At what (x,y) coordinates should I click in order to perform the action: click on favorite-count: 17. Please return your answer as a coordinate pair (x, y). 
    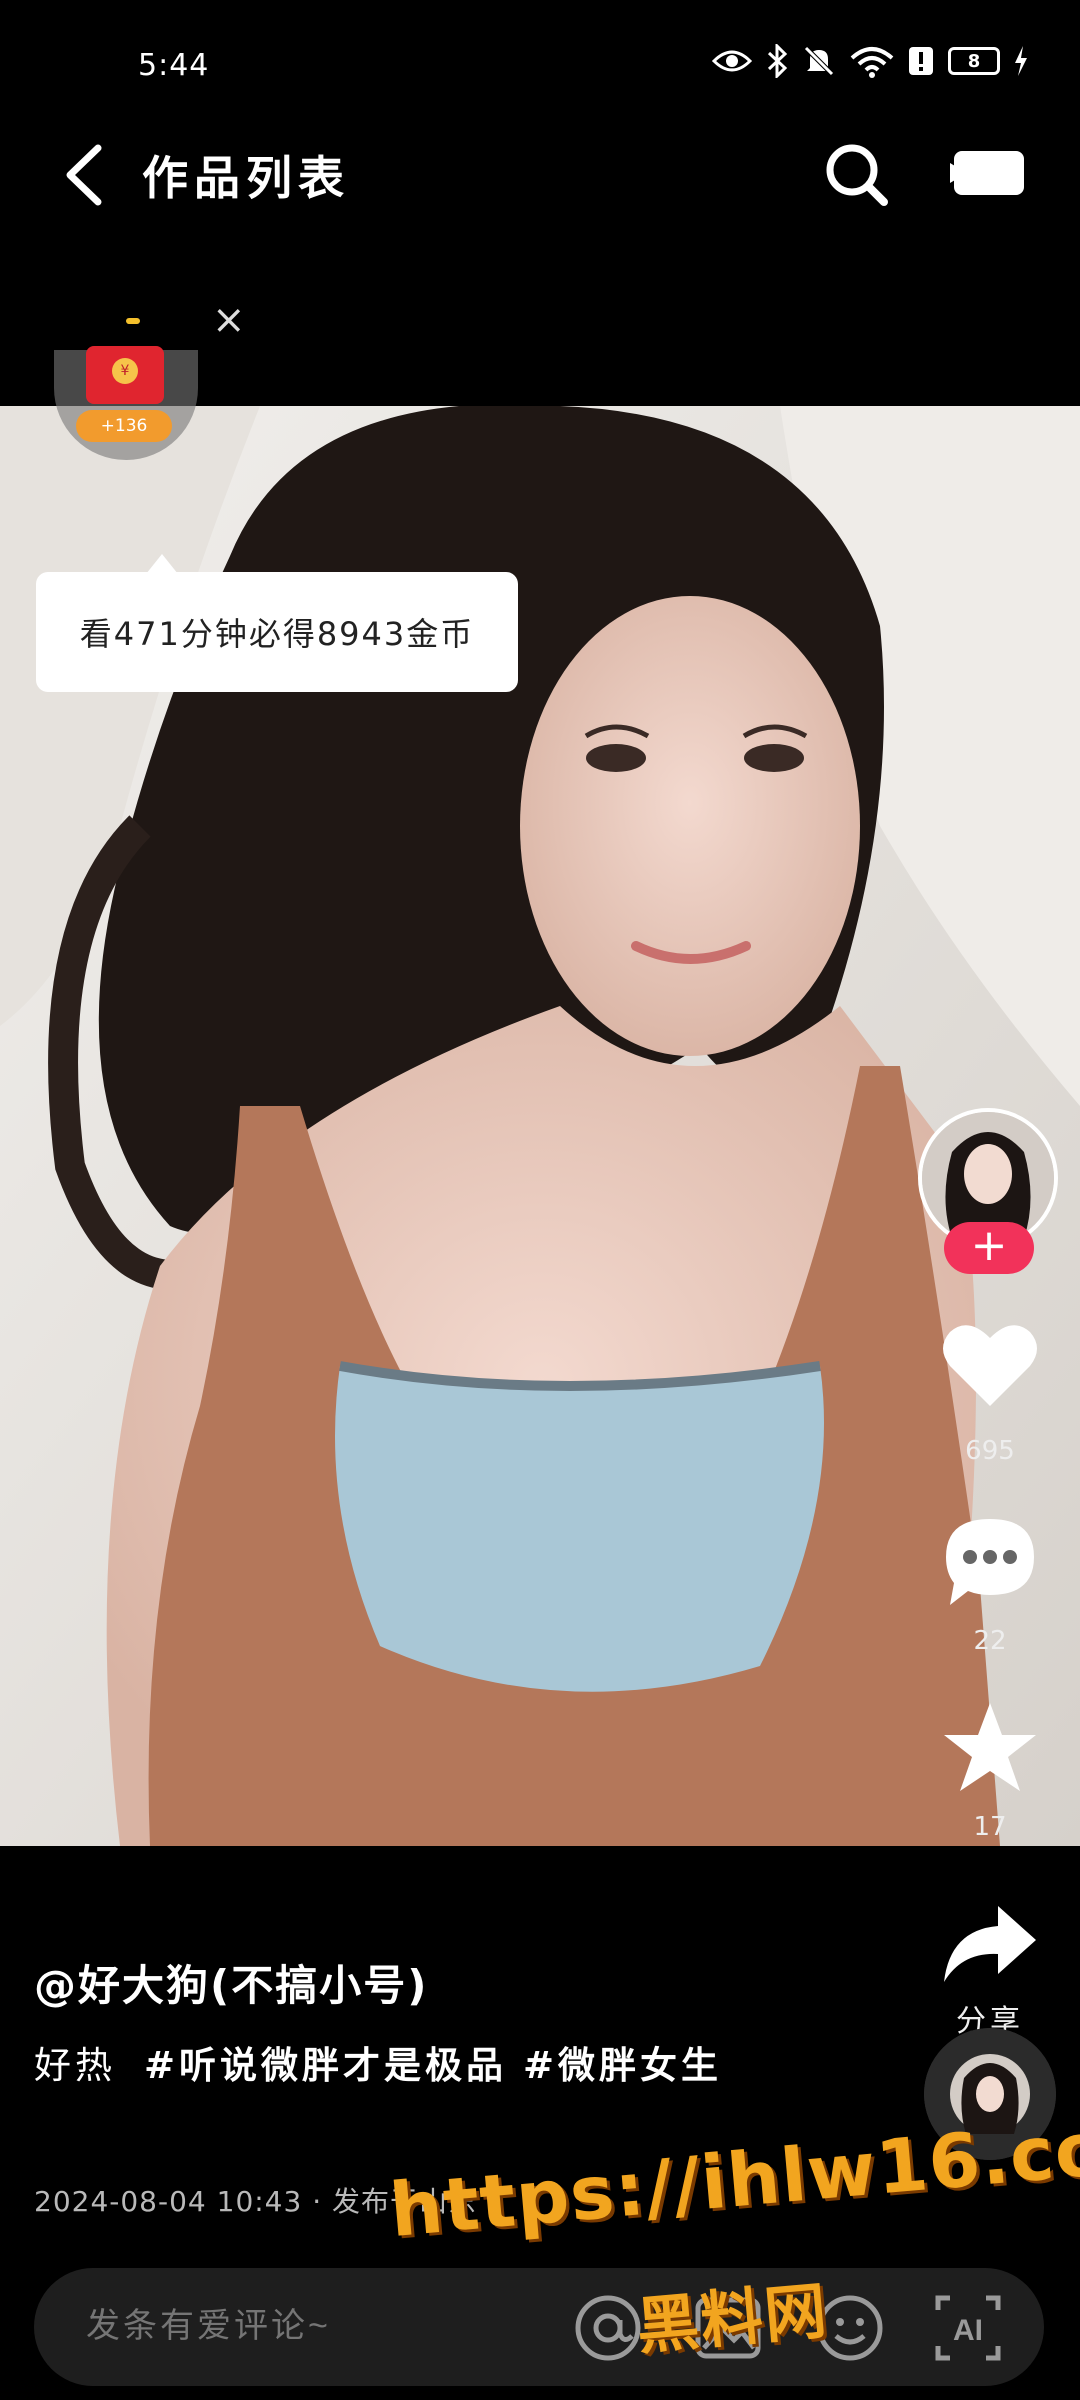
    Looking at the image, I should click on (990, 1827).